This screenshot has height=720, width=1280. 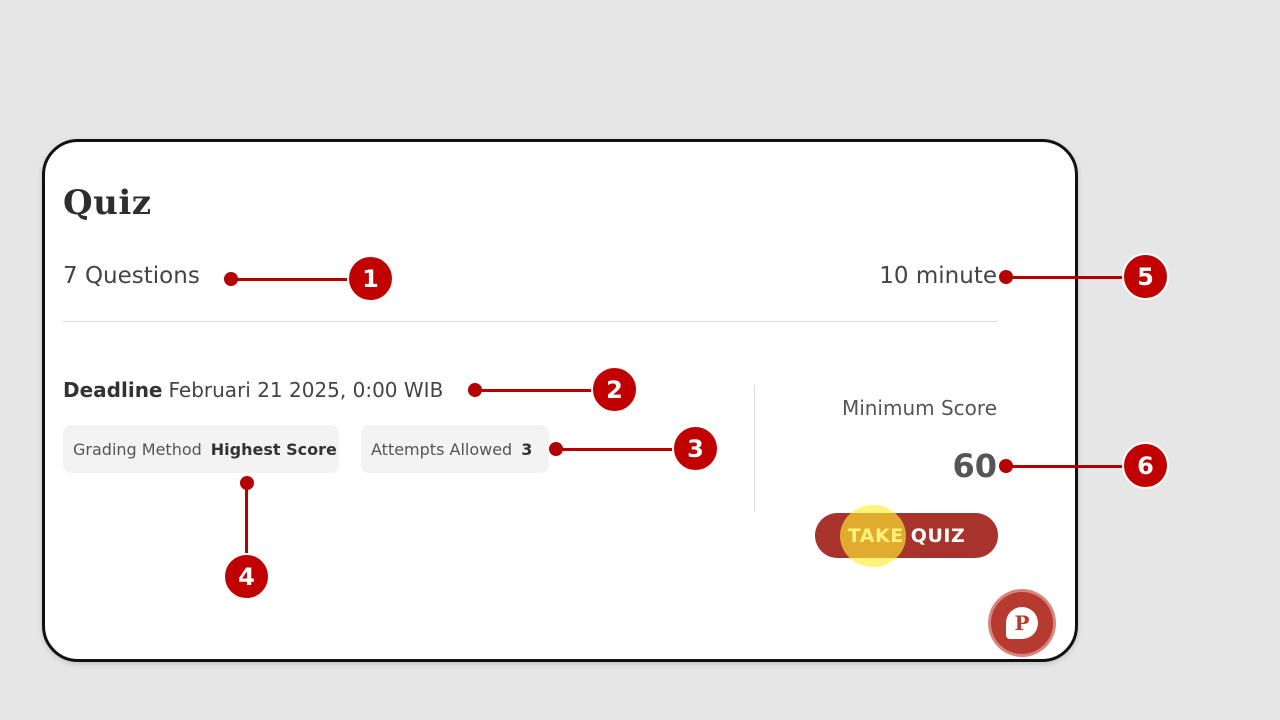 I want to click on grading-method-label: Grading Method, so click(x=137, y=449).